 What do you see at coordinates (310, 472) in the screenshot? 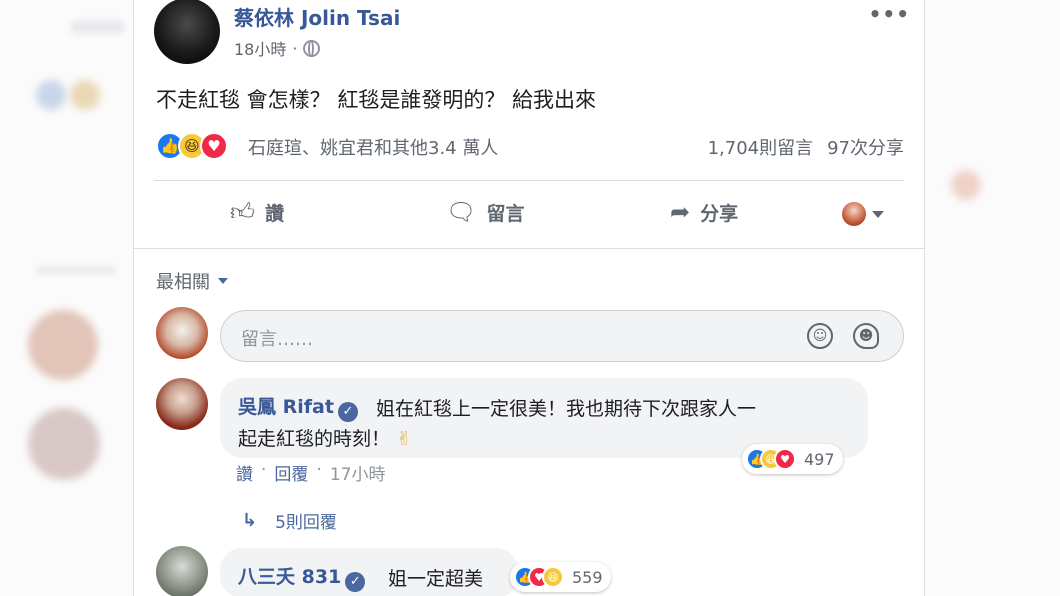
I see `comment-actions: 讚 · 回覆 · 17小時` at bounding box center [310, 472].